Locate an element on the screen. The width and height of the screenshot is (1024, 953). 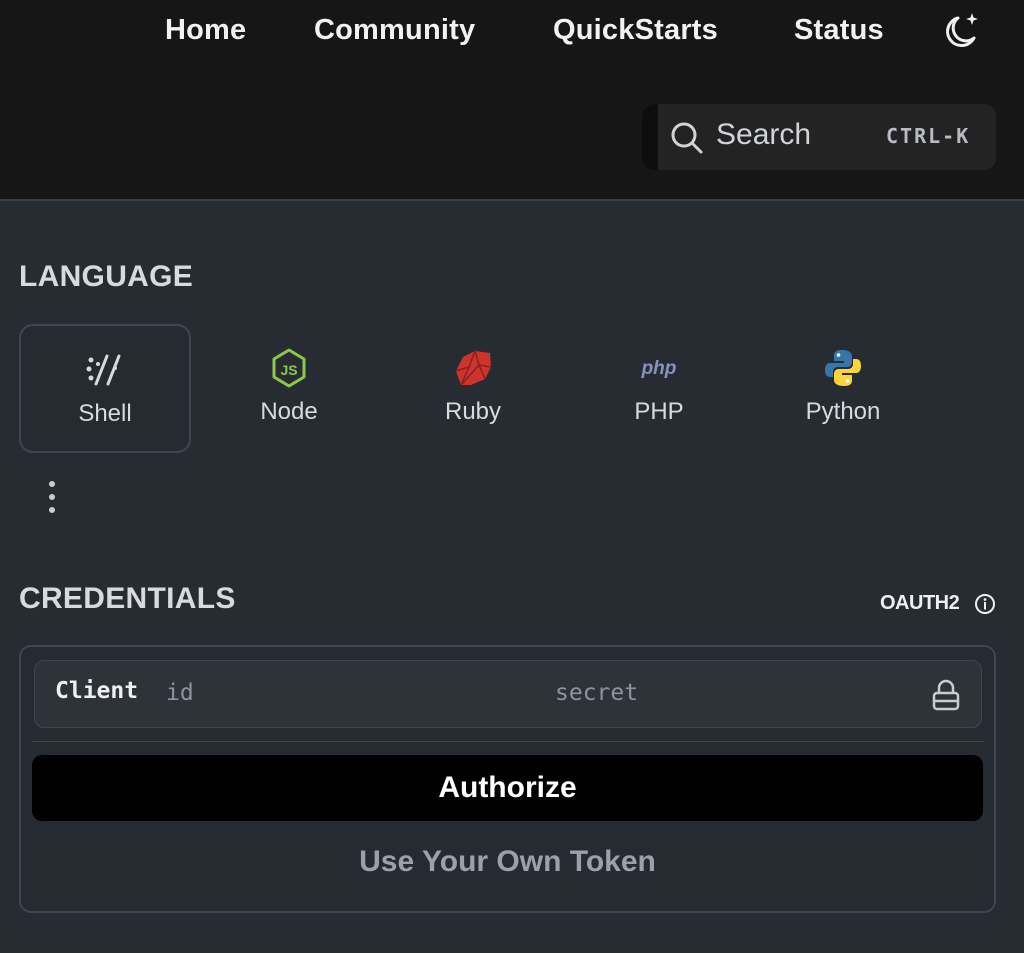
language-option-php: php PHP is located at coordinates (659, 388).